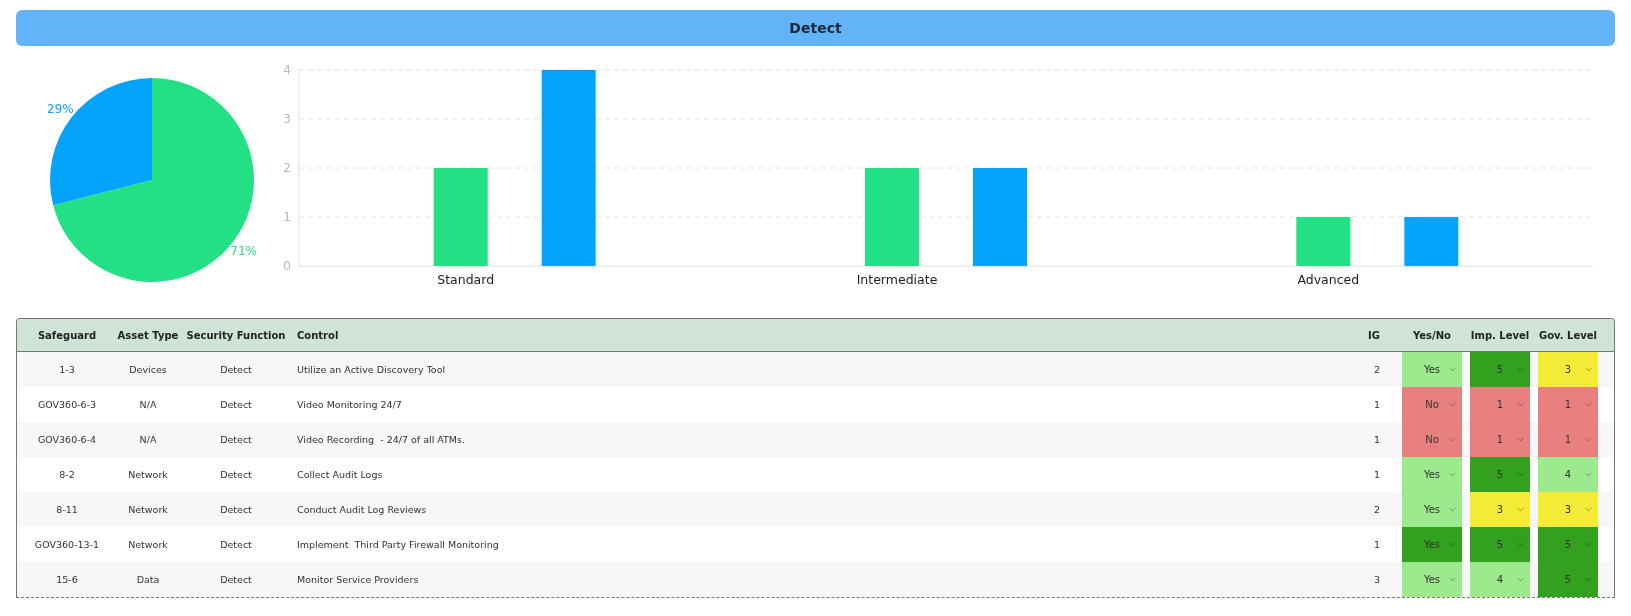  What do you see at coordinates (1374, 335) in the screenshot?
I see `column-header: IG` at bounding box center [1374, 335].